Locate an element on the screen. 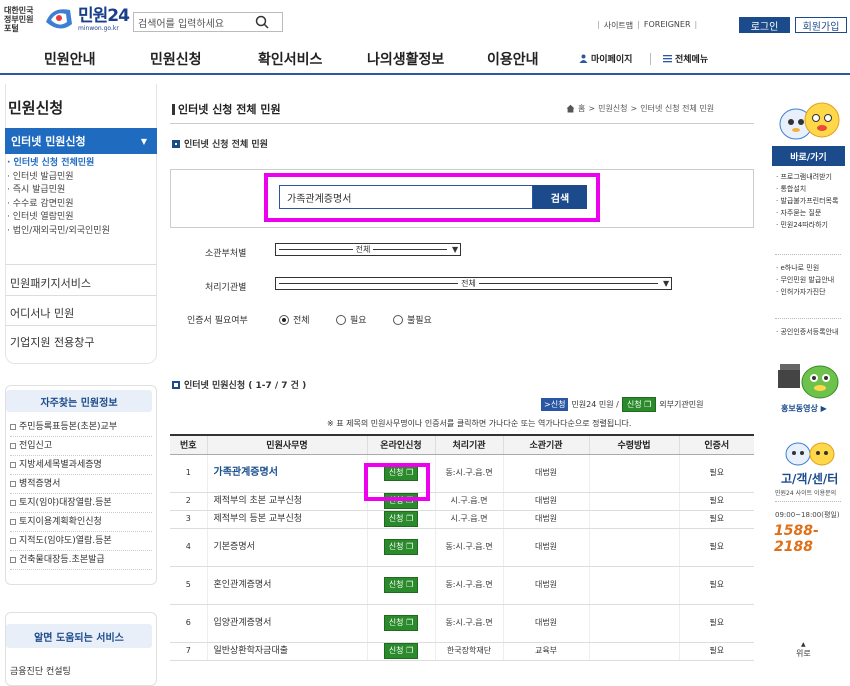 Image resolution: width=850 pixels, height=686 pixels. favorite-item: 병적증명서 is located at coordinates (81, 484).